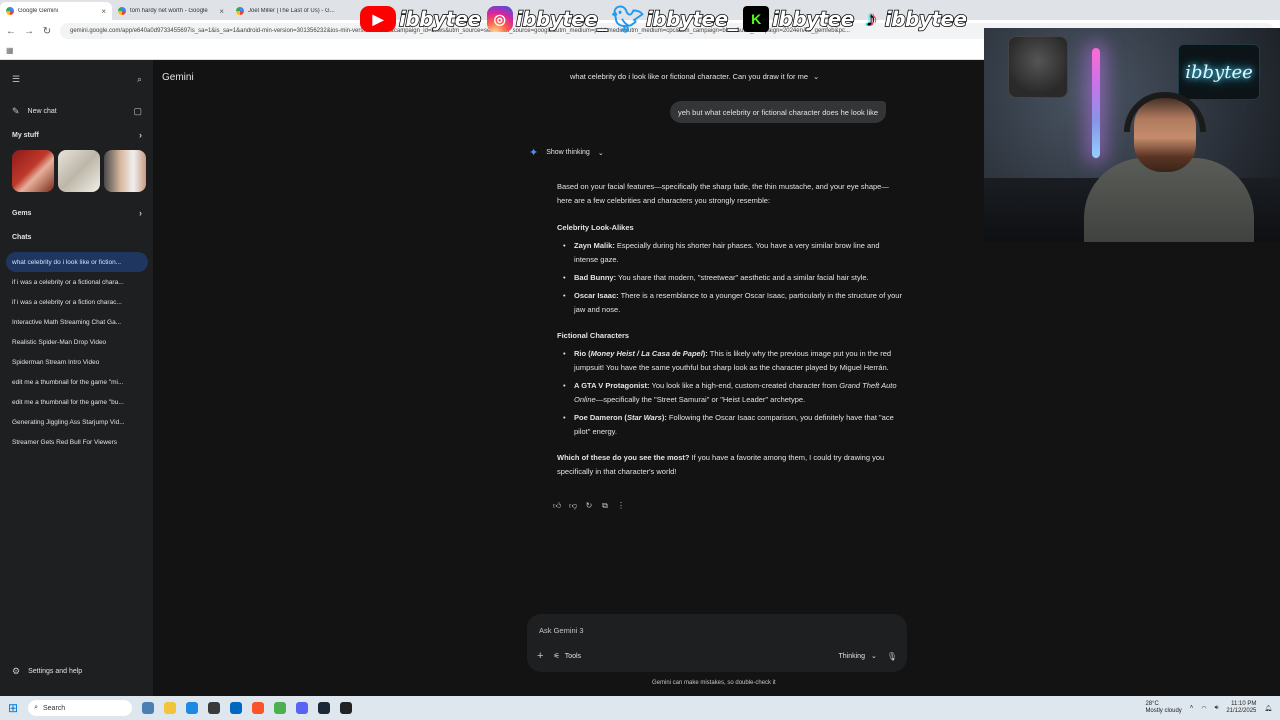 The image size is (1280, 720). What do you see at coordinates (59, 342) in the screenshot?
I see `chat-item-label: Realistic Spider-Man Drop Video` at bounding box center [59, 342].